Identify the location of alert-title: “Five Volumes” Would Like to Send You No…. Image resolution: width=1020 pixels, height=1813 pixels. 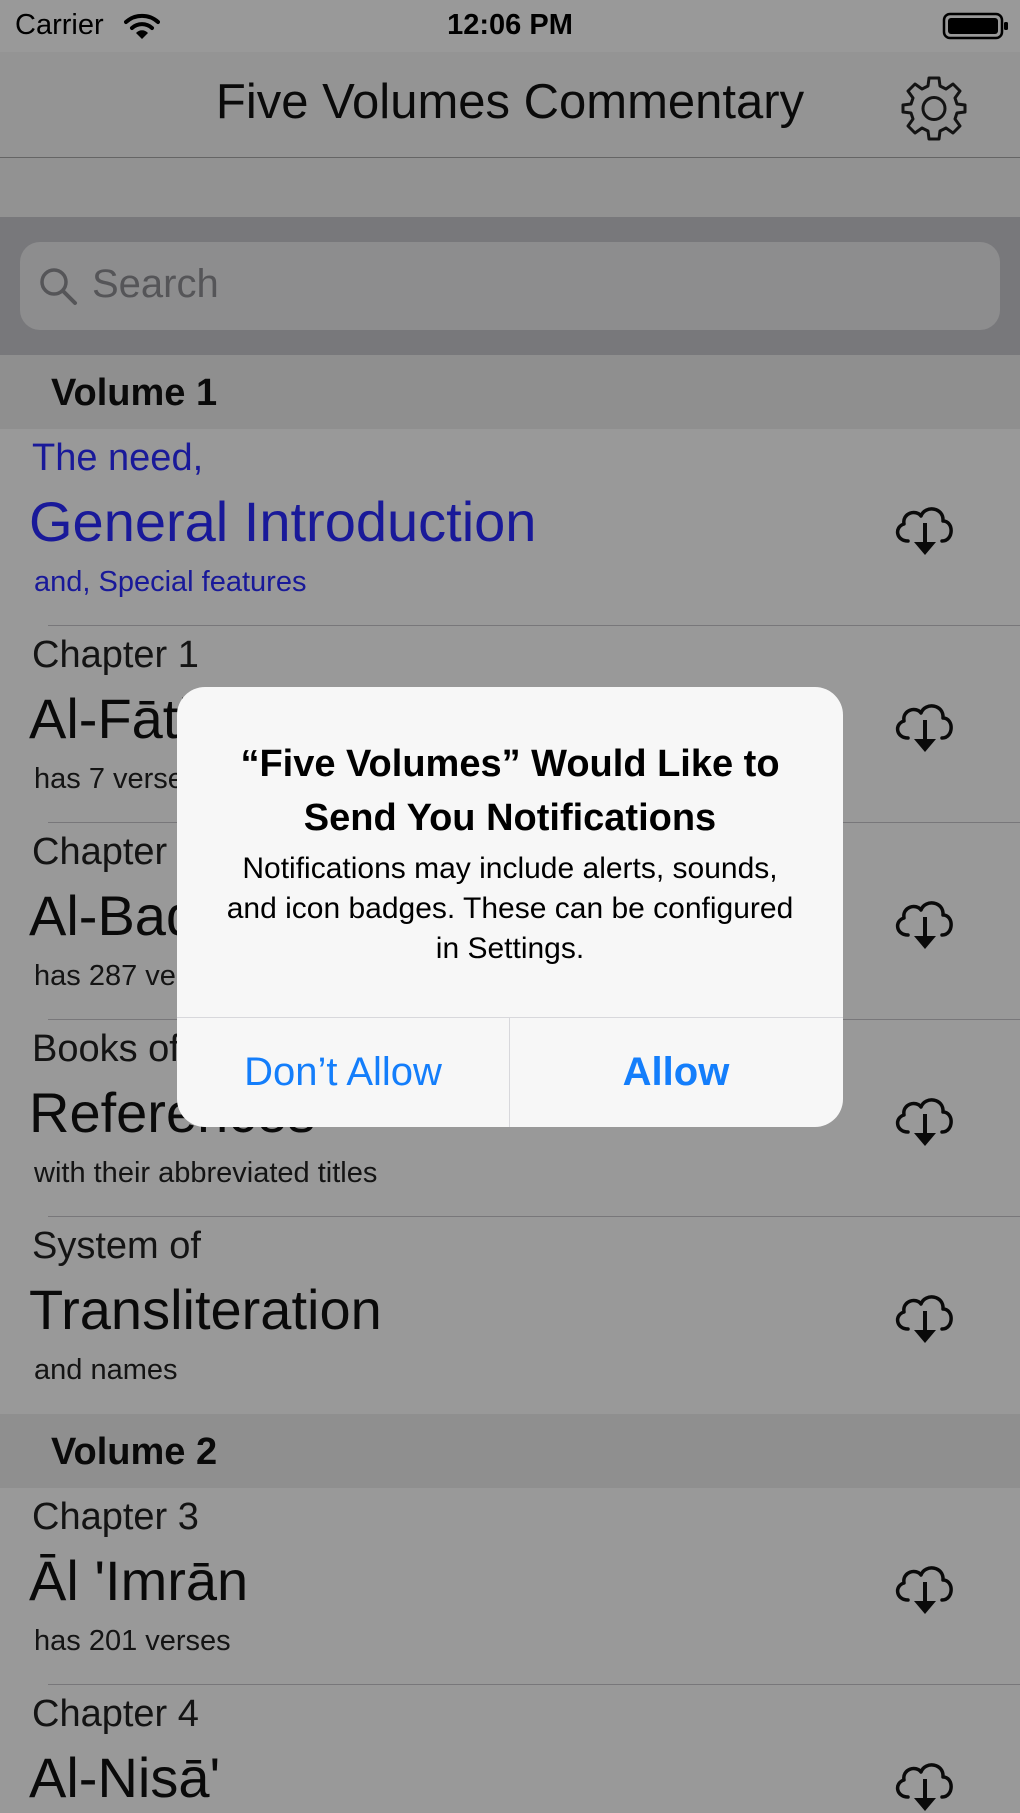
(510, 791).